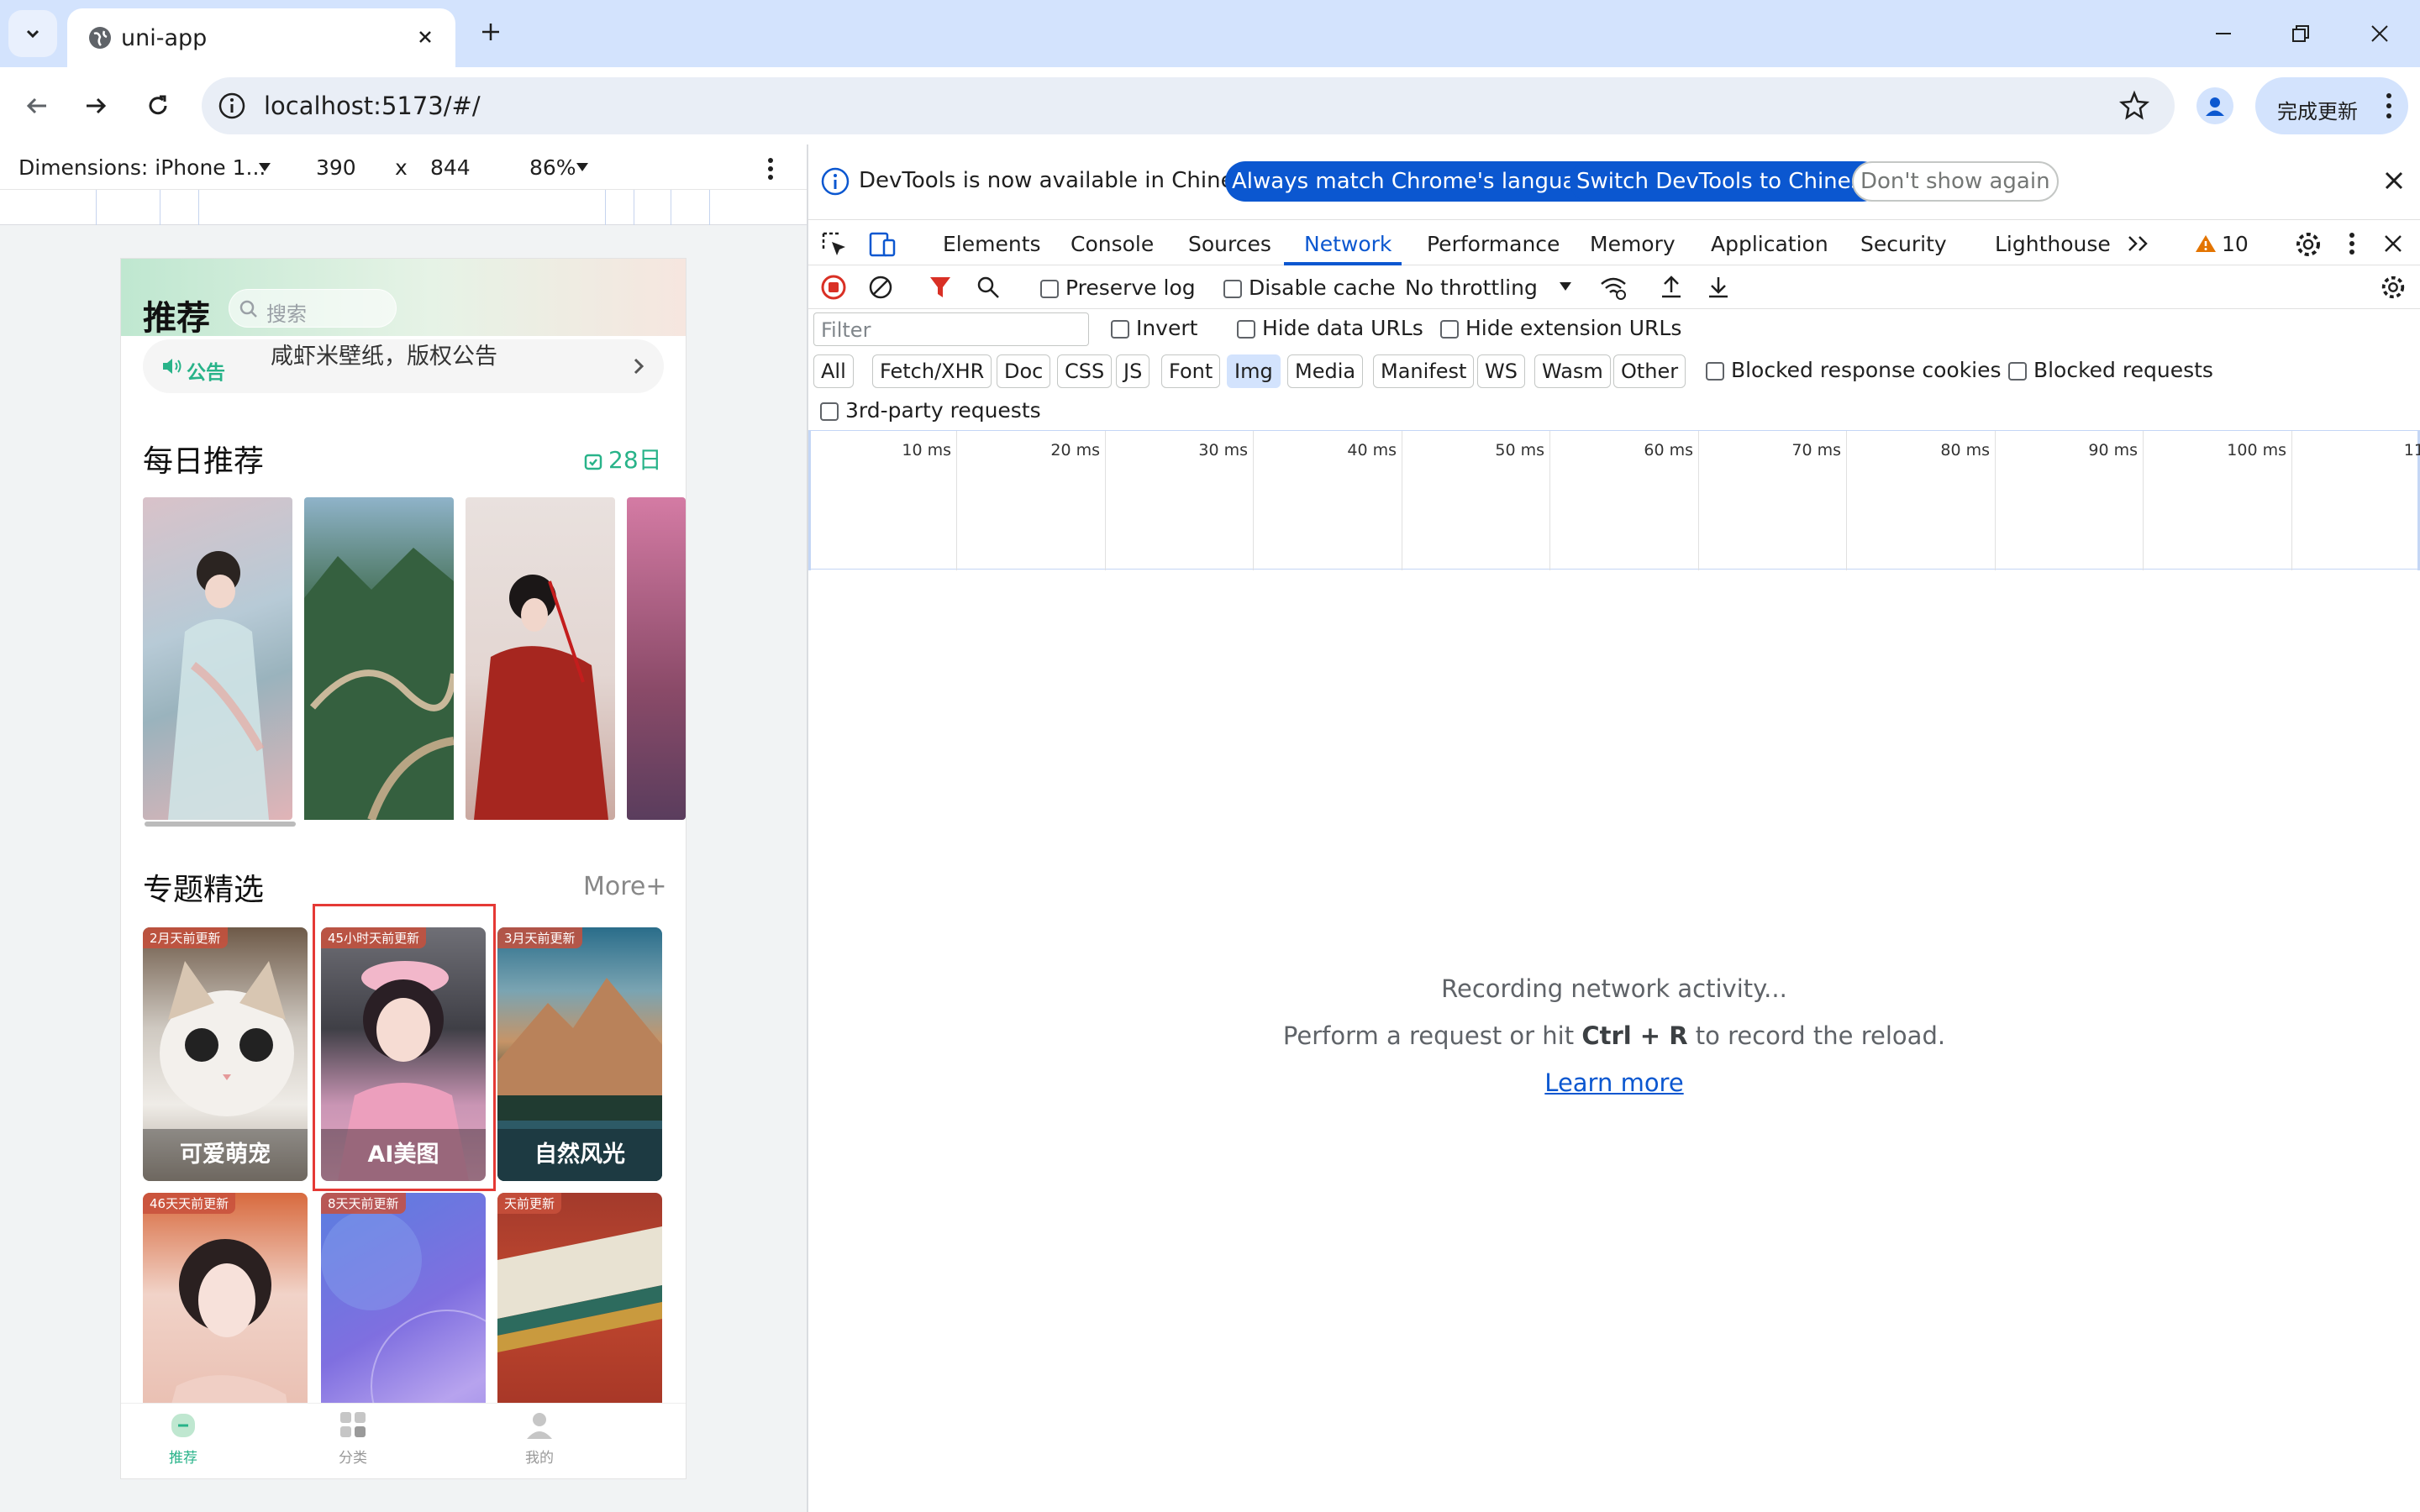 Image resolution: width=2420 pixels, height=1512 pixels. I want to click on switch-language-button: Switch DevTools to Chinese, so click(1727, 181).